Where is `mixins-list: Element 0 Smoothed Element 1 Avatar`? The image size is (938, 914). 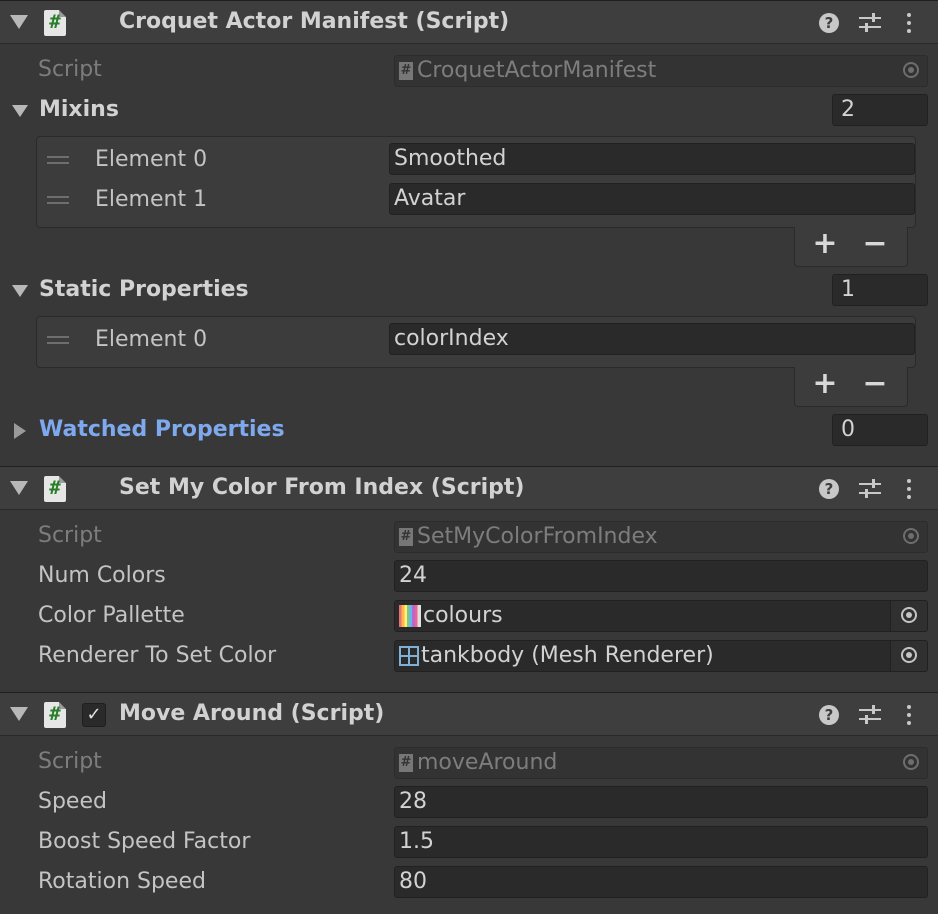
mixins-list: Element 0 Smoothed Element 1 Avatar is located at coordinates (476, 182).